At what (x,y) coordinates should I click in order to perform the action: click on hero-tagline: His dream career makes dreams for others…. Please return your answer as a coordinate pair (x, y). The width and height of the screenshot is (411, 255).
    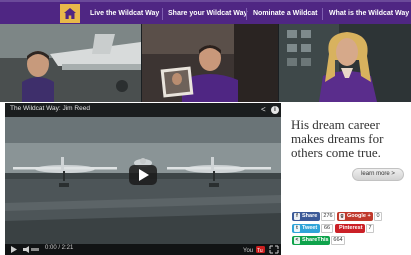
    Looking at the image, I should click on (337, 138).